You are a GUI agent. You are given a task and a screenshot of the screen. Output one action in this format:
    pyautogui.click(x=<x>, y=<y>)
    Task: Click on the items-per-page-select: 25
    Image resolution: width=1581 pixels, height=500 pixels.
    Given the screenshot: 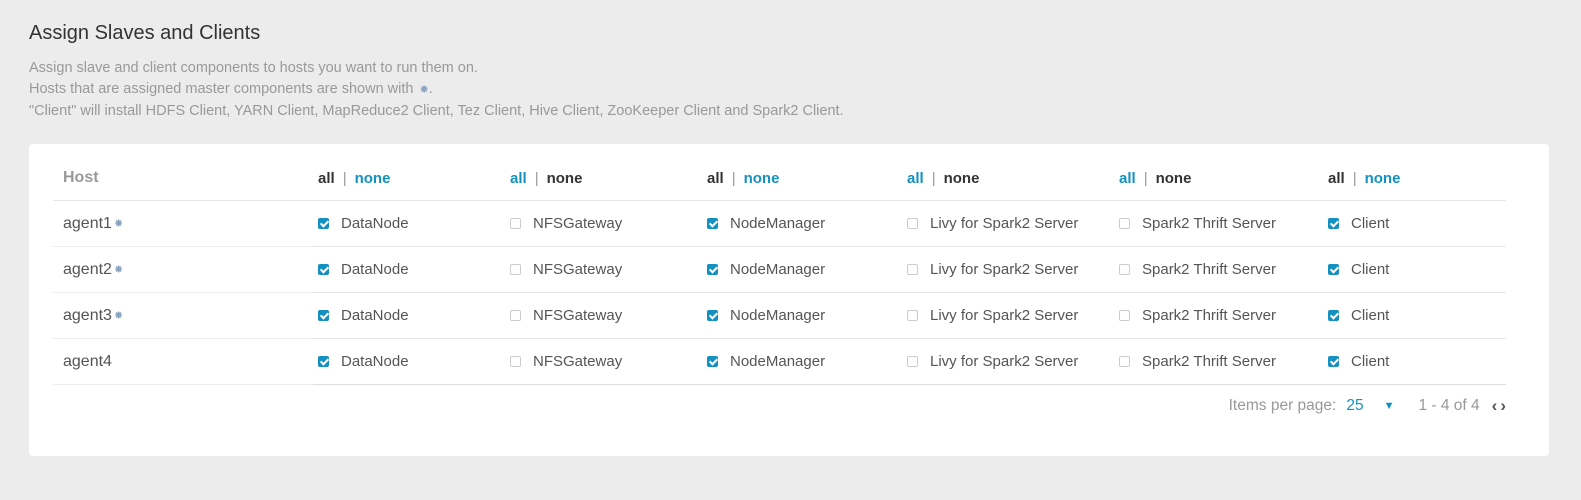 What is the action you would take?
    pyautogui.click(x=1354, y=406)
    